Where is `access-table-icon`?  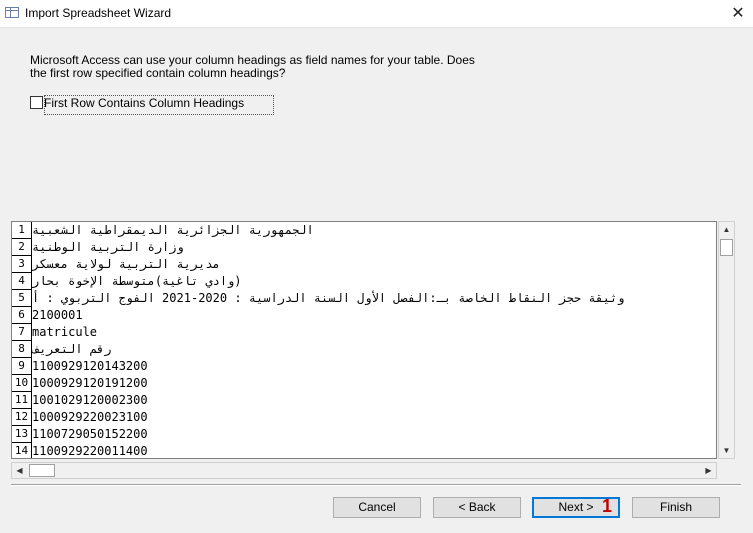 access-table-icon is located at coordinates (12, 12).